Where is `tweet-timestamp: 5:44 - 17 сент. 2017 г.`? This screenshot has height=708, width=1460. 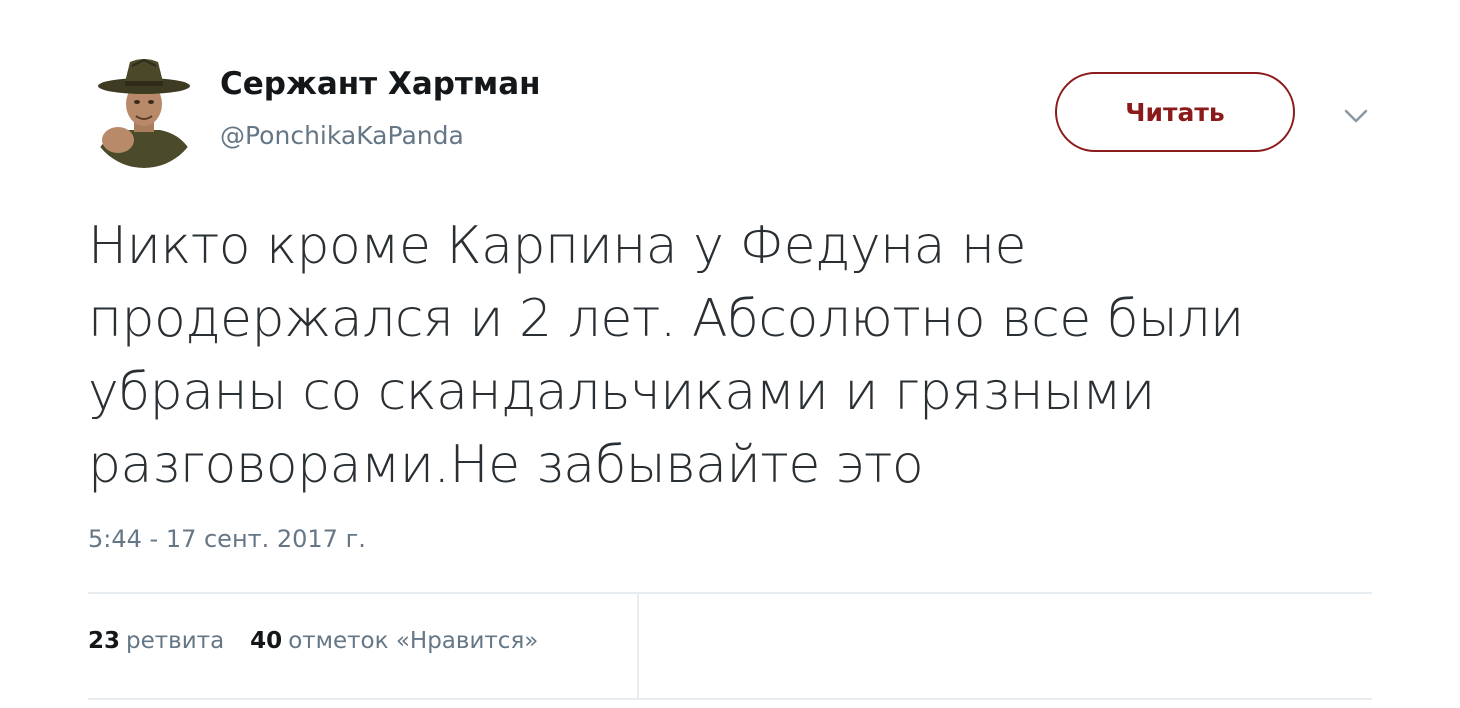 tweet-timestamp: 5:44 - 17 сент. 2017 г. is located at coordinates (227, 539).